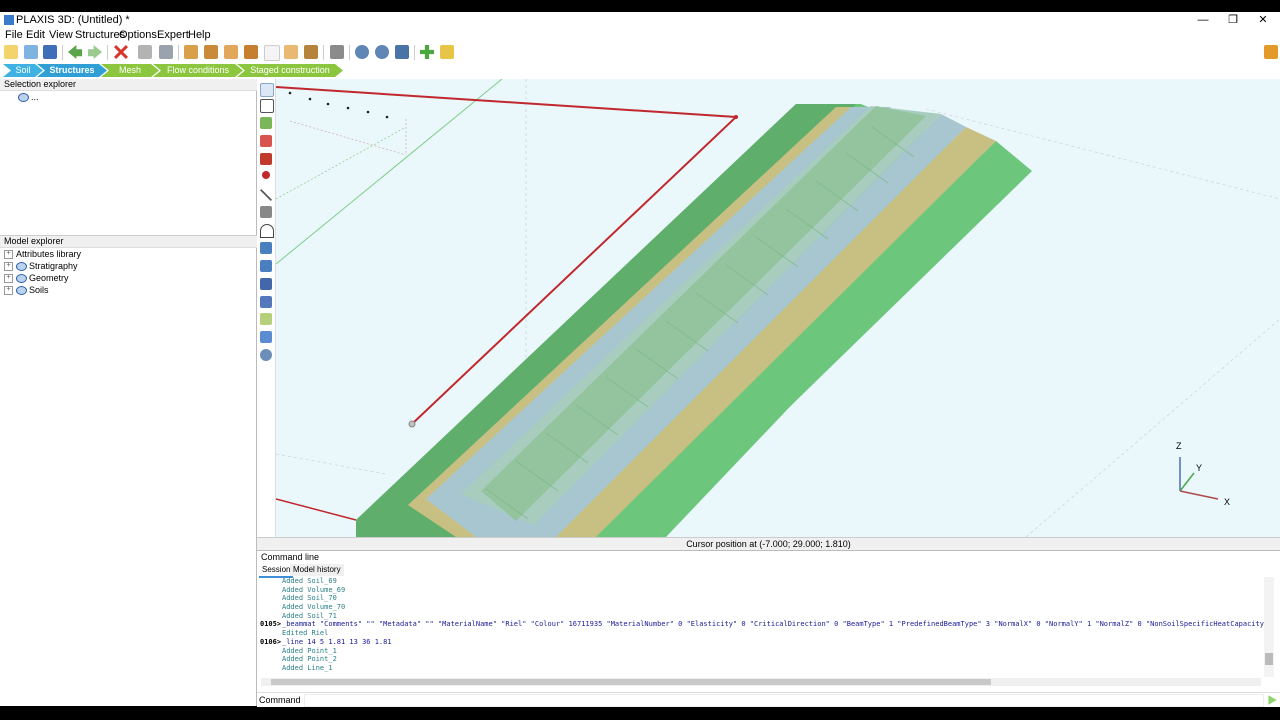  What do you see at coordinates (266, 337) in the screenshot?
I see `create-well-icon` at bounding box center [266, 337].